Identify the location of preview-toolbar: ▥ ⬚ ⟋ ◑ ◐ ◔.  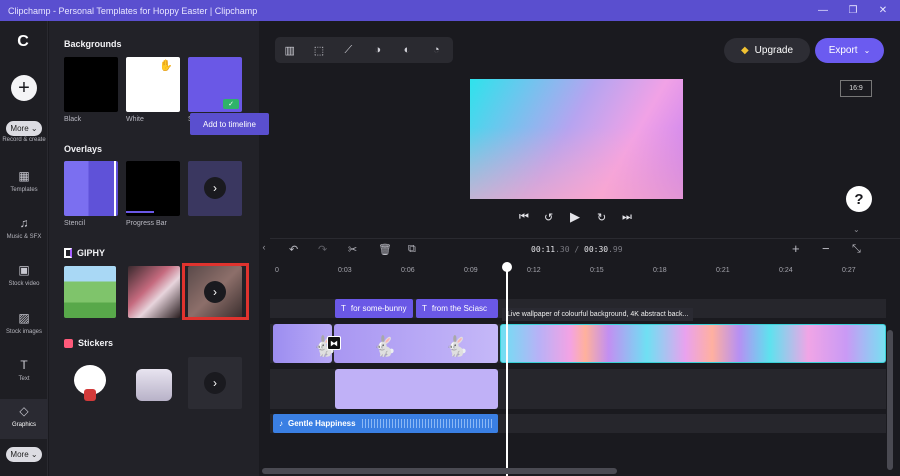
(364, 50).